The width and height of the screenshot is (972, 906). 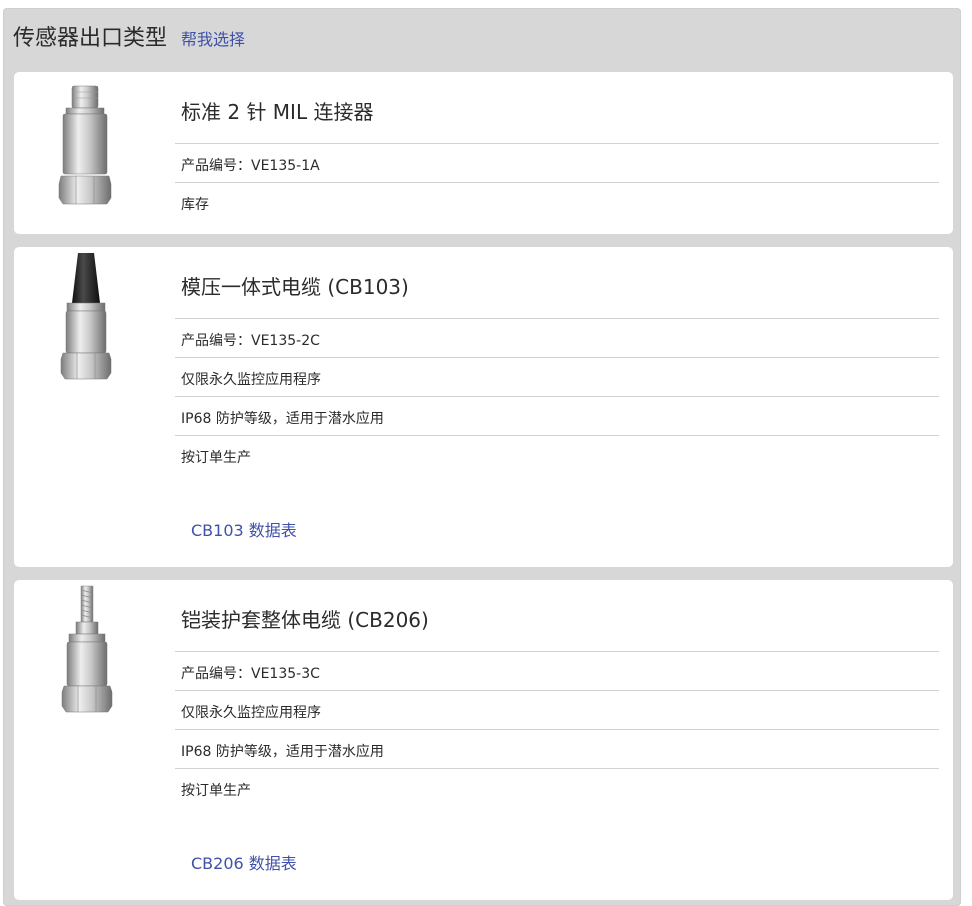 What do you see at coordinates (557, 201) in the screenshot?
I see `product-feature: 库存` at bounding box center [557, 201].